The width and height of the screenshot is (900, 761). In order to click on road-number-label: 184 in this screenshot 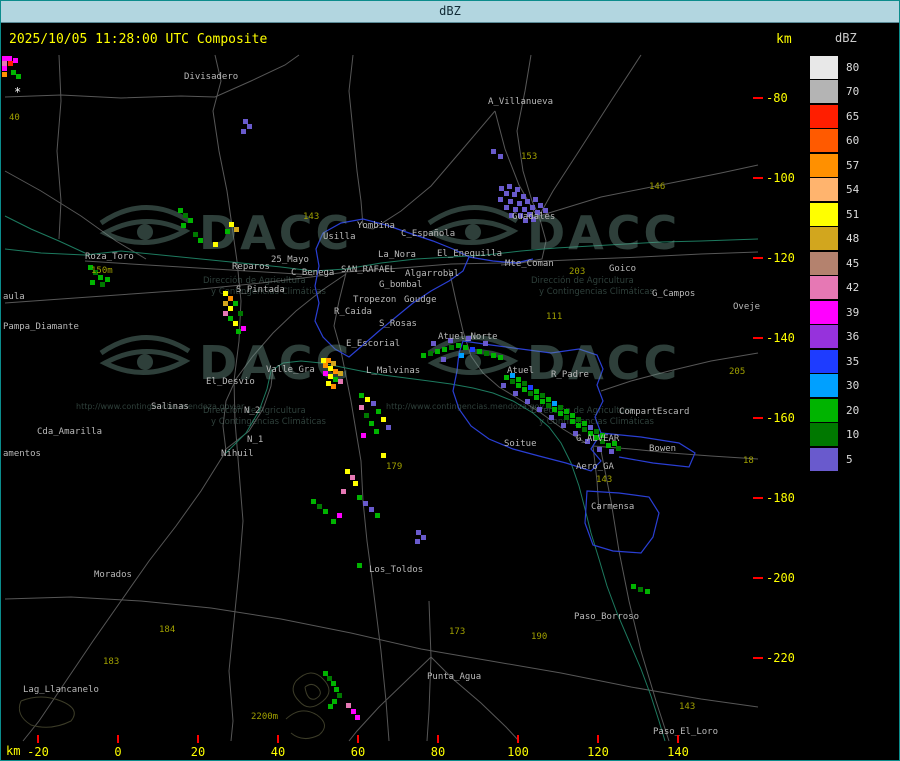, I will do `click(167, 630)`.